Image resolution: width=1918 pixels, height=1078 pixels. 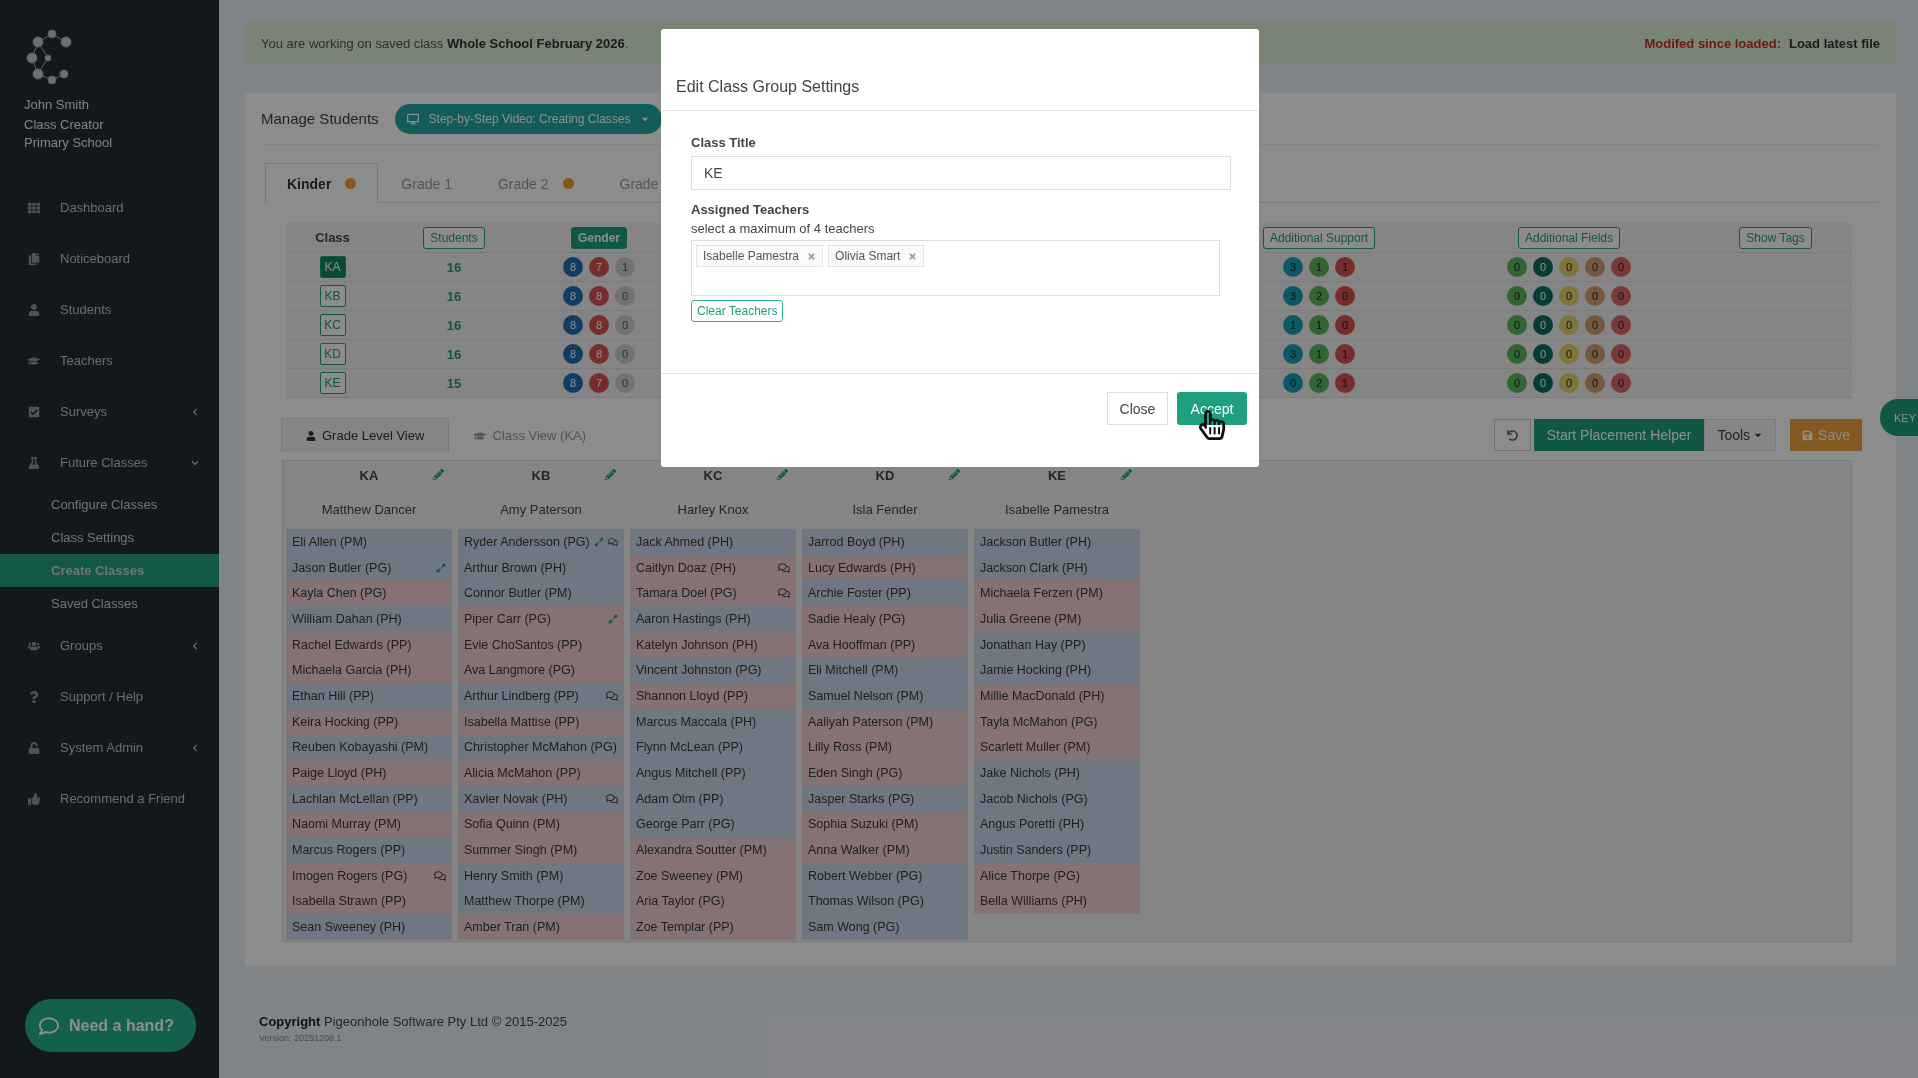 I want to click on key-tab: KEY, so click(x=1899, y=417).